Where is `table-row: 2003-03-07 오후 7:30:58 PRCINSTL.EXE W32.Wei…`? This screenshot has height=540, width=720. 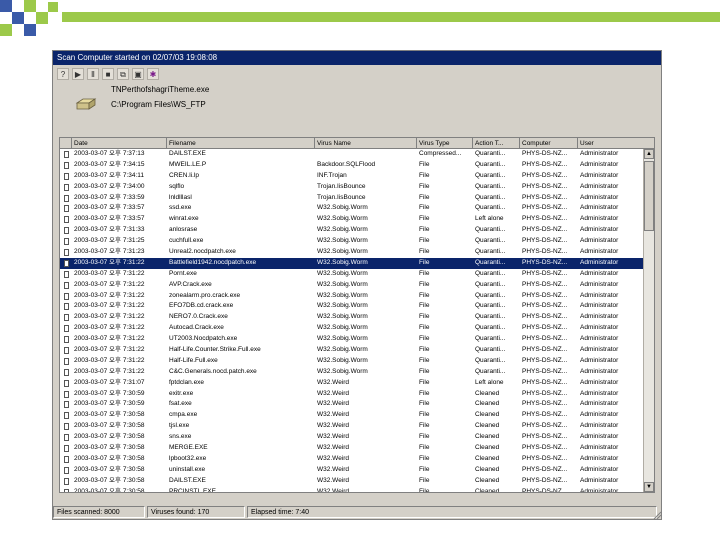 table-row: 2003-03-07 오후 7:30:58 PRCINSTL.EXE W32.Wei… is located at coordinates (352, 490).